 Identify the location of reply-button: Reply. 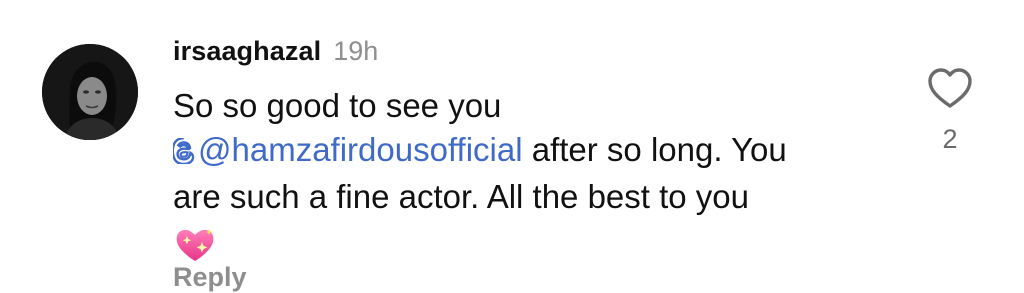
(210, 277).